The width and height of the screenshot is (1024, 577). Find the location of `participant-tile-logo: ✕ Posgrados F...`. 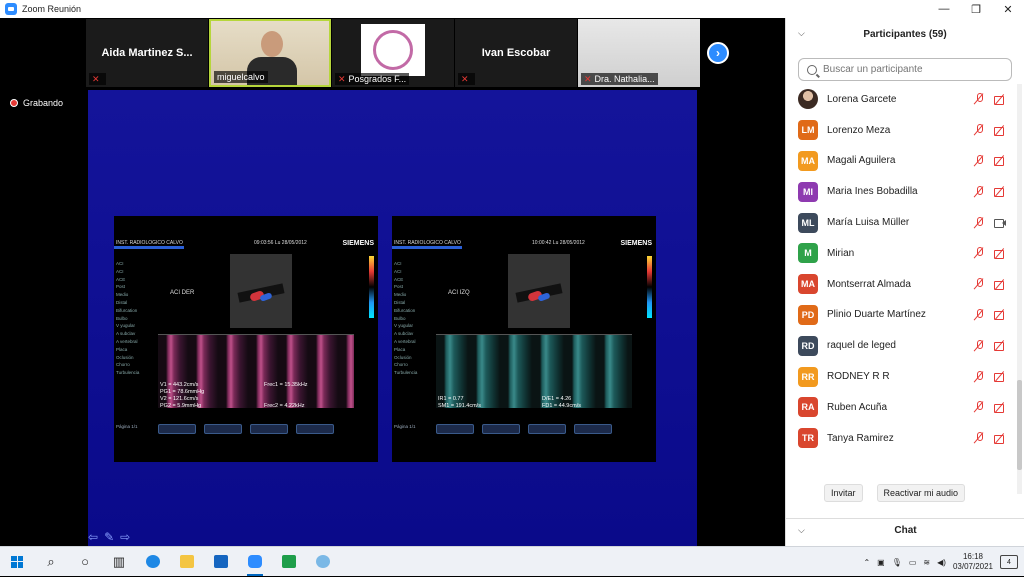

participant-tile-logo: ✕ Posgrados F... is located at coordinates (393, 53).